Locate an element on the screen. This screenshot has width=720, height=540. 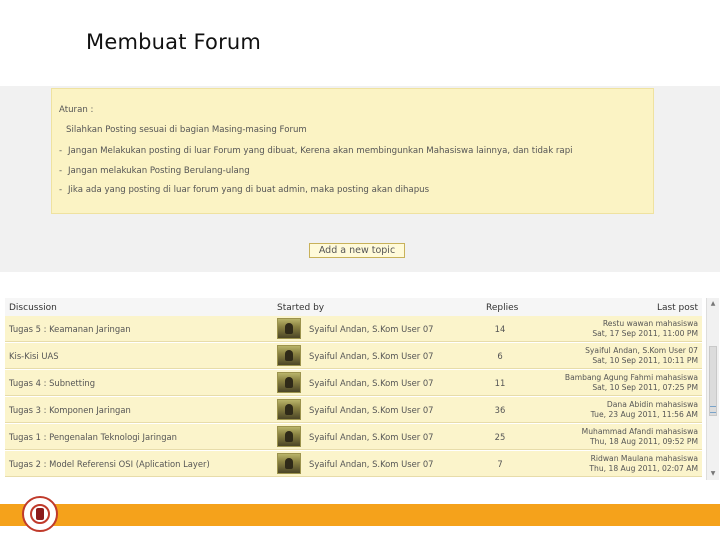
last-post-author: Restu wawan mahasiswa is located at coordinates (650, 323).